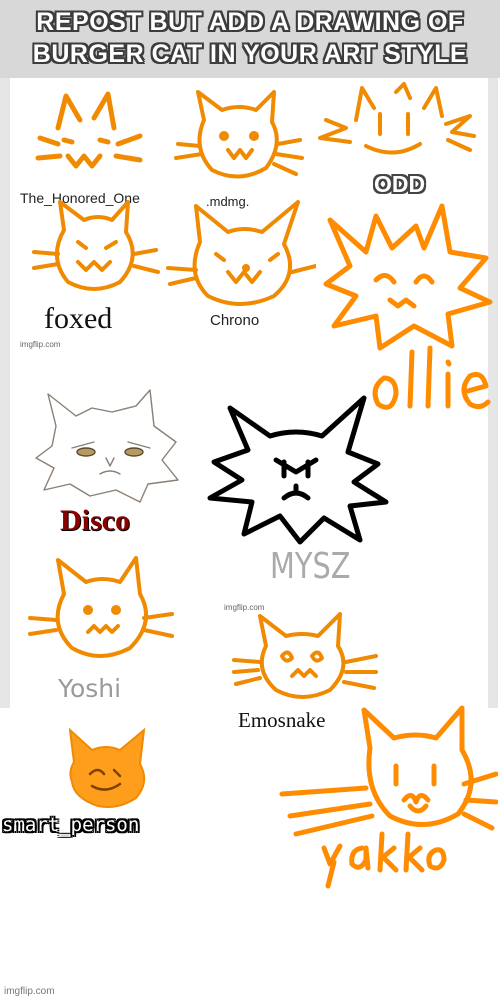 The image size is (500, 1000). I want to click on footer-watermark: imgflip.com, so click(29, 991).